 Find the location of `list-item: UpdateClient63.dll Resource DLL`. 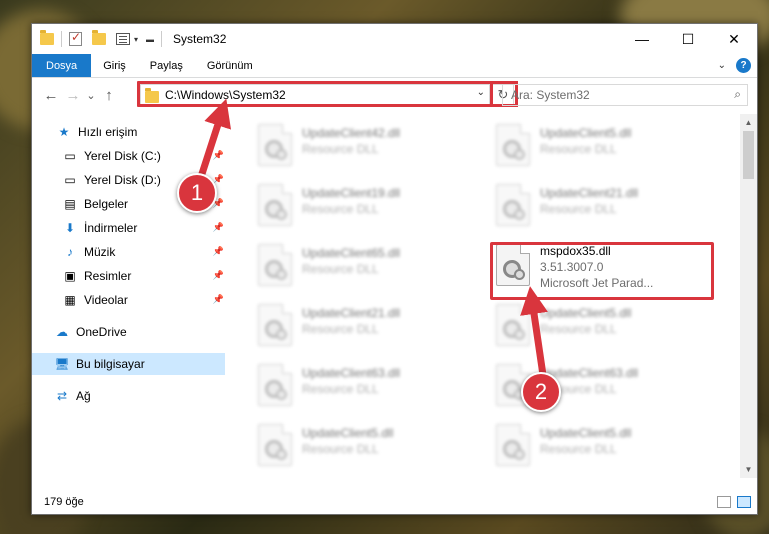

list-item: UpdateClient63.dll Resource DLL is located at coordinates (367, 388).